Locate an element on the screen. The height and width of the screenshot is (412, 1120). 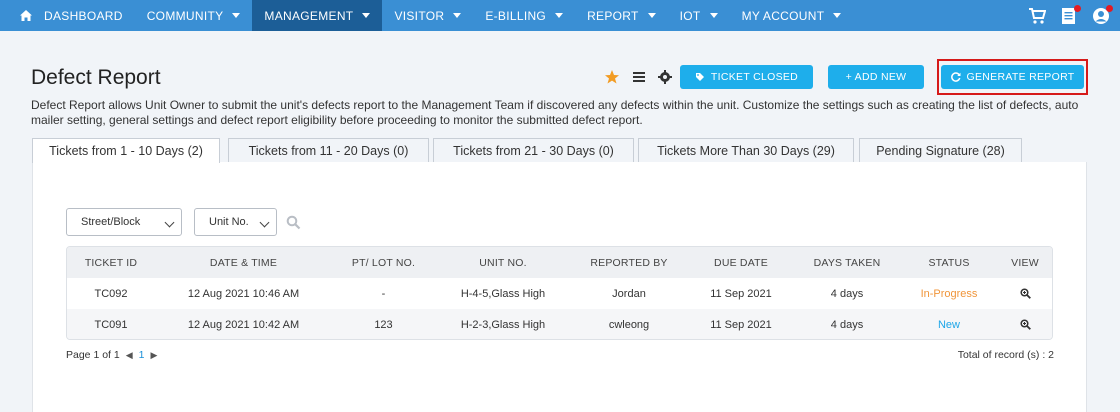
tab-label: Tickets from 11 - 20 Days (0) is located at coordinates (328, 150).